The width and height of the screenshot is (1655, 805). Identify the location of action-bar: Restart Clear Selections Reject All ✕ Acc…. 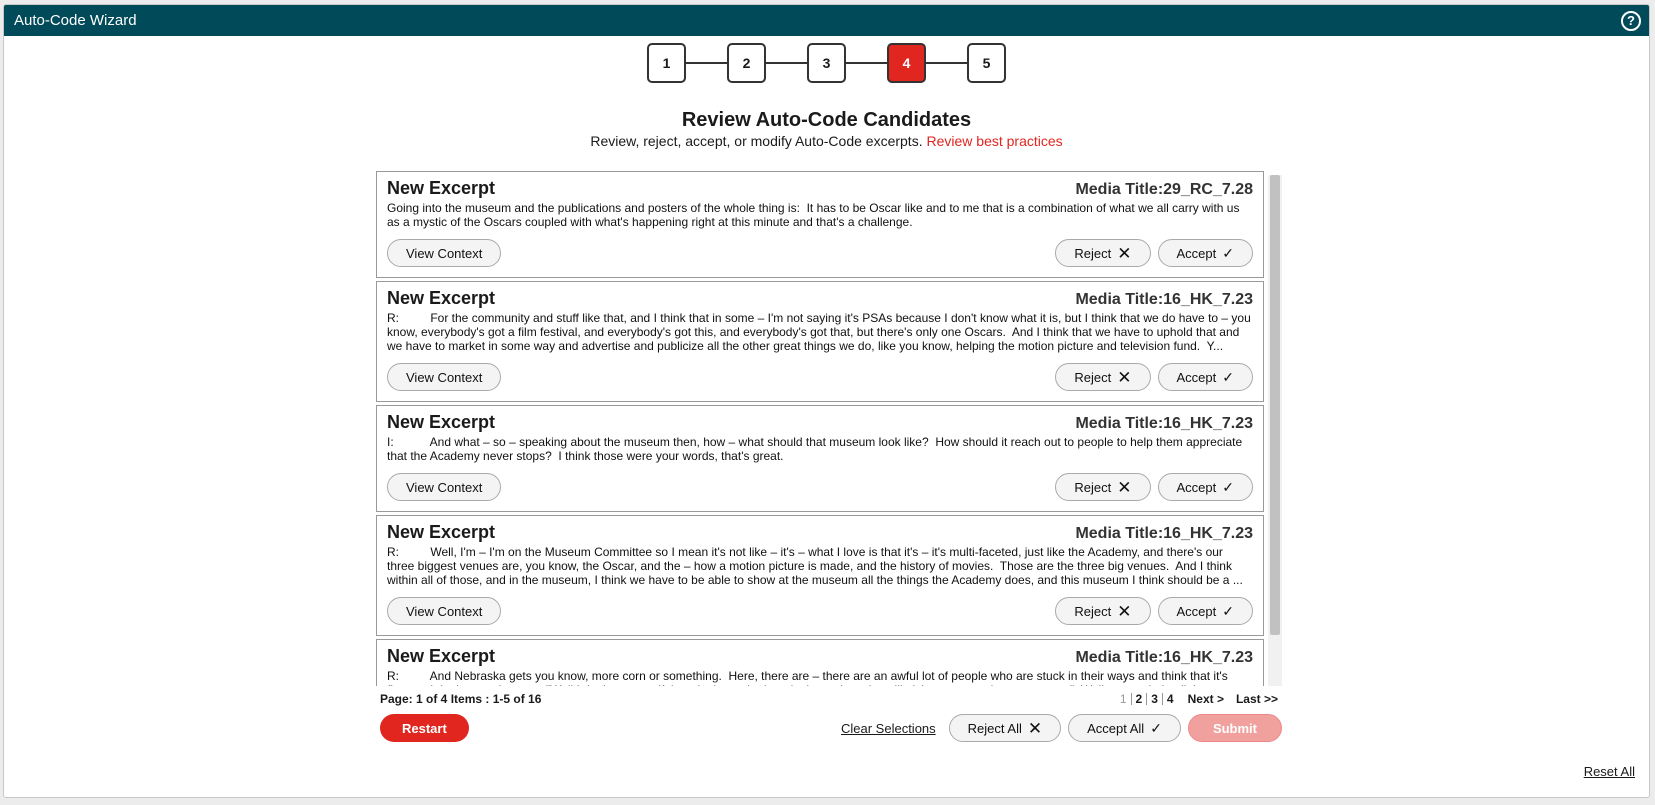
(831, 728).